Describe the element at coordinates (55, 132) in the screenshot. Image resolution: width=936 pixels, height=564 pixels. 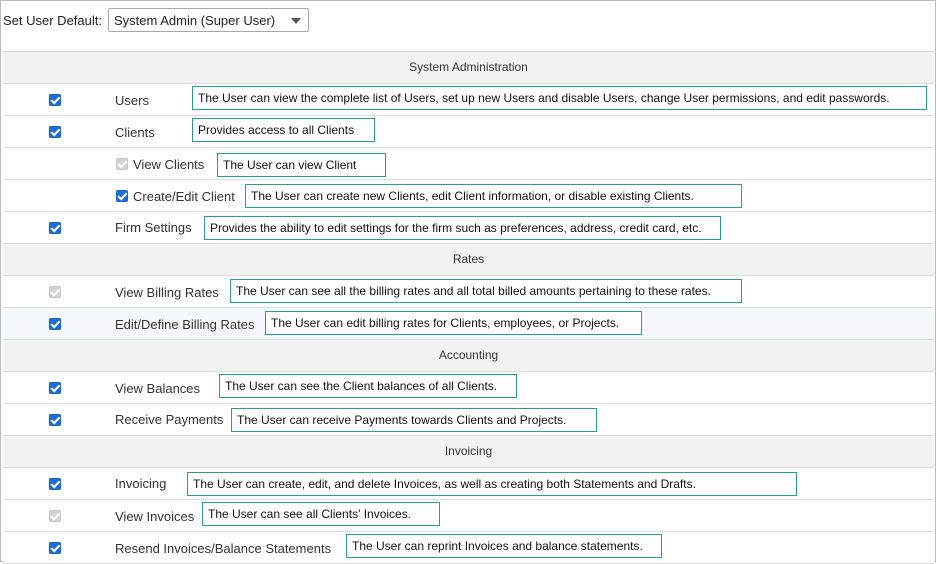
I see `clients-checkbox` at that location.